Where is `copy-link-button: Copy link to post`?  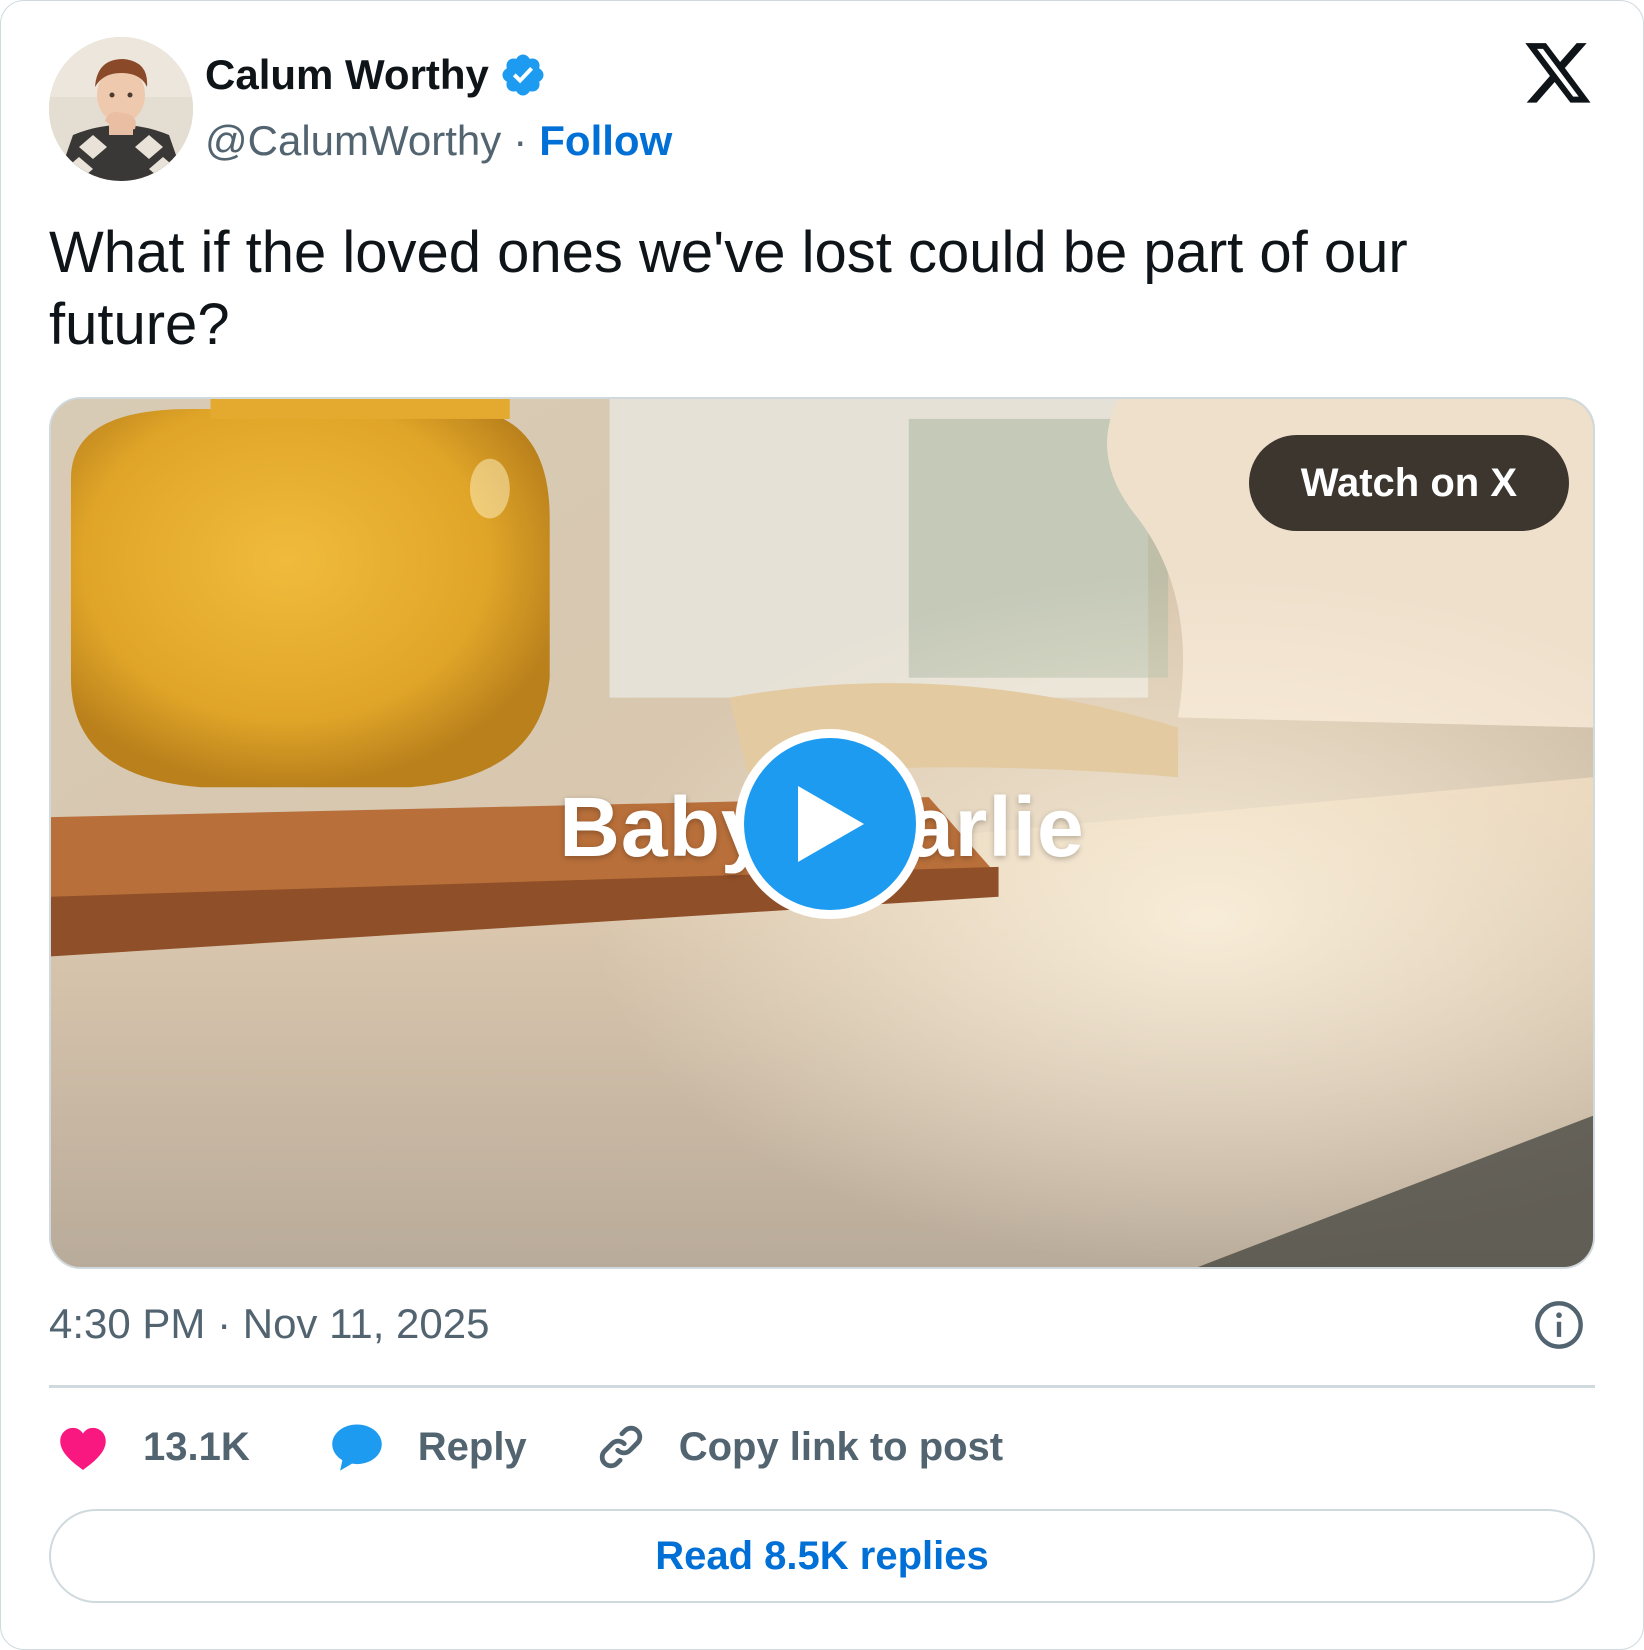
copy-link-button: Copy link to post is located at coordinates (799, 1447).